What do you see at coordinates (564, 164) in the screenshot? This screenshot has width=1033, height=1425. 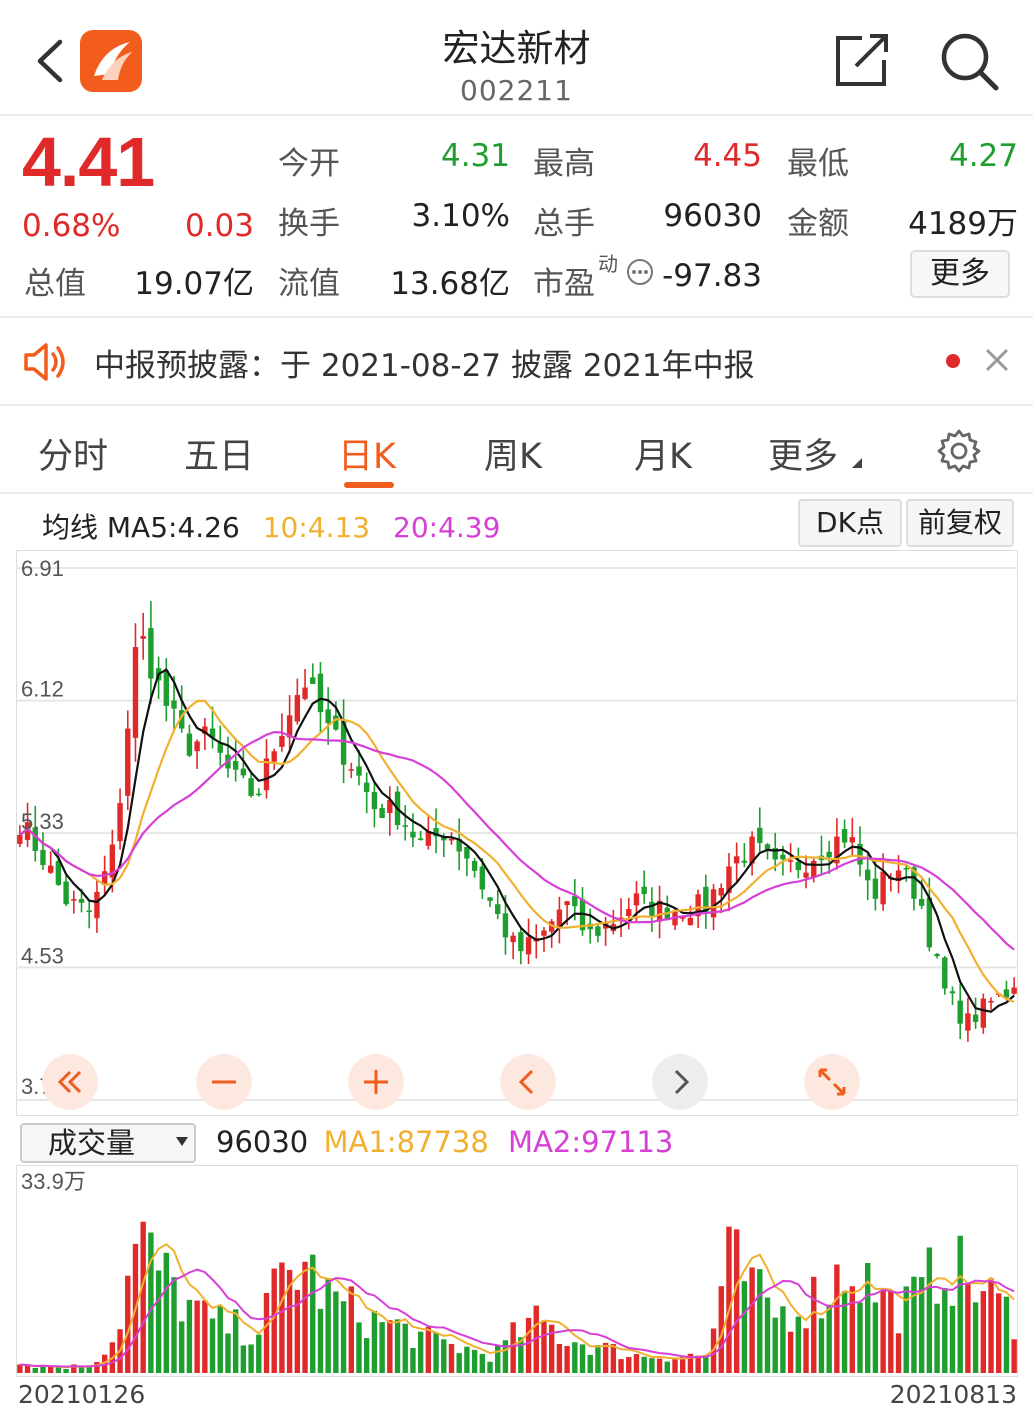 I see `high-label: 最高` at bounding box center [564, 164].